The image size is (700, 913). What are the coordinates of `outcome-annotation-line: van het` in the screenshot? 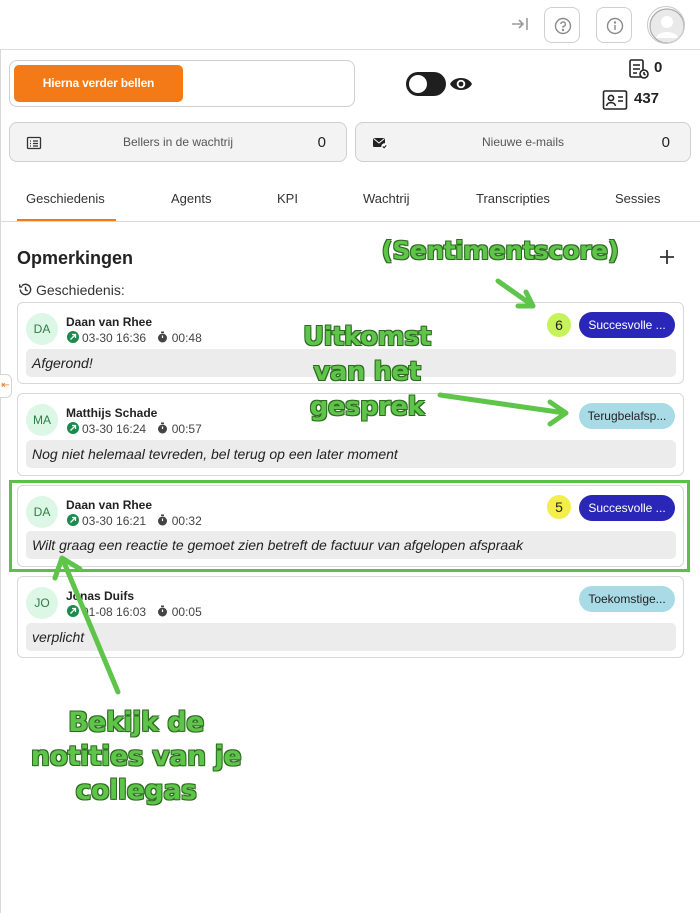 It's located at (367, 372).